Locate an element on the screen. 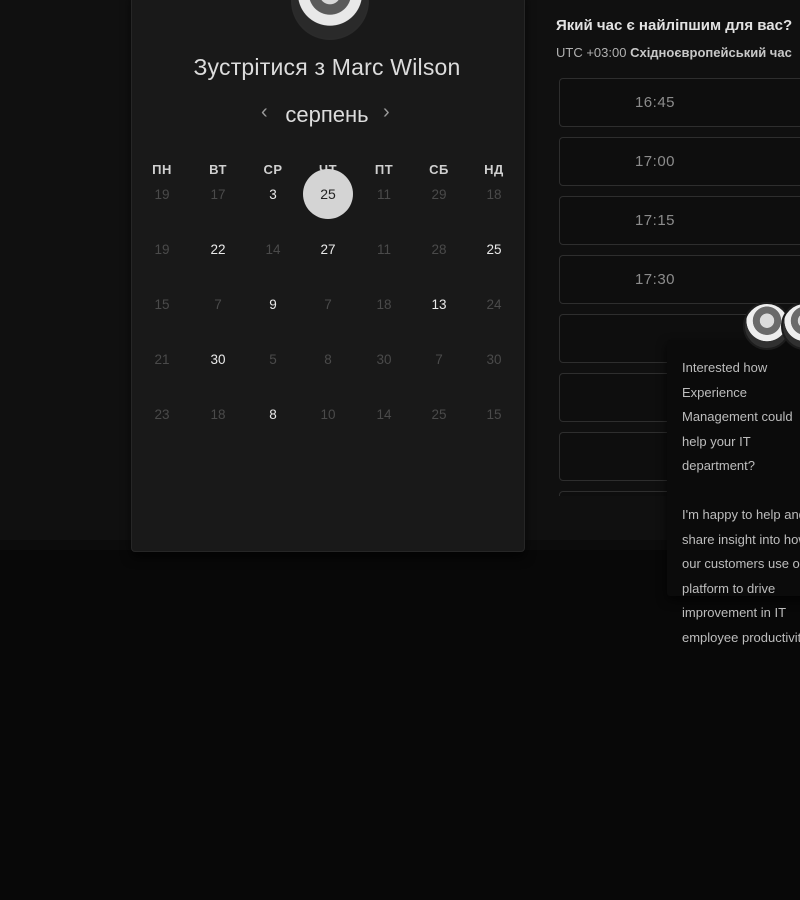 This screenshot has height=900, width=800. calendar-day: 3 is located at coordinates (273, 194).